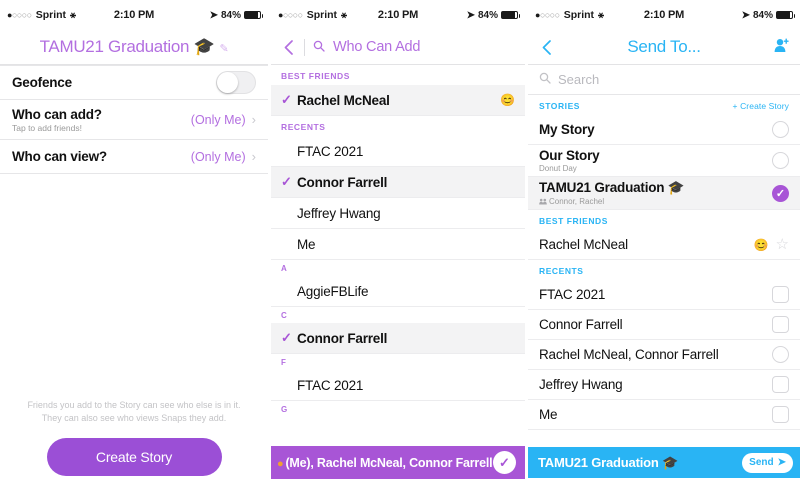 The height and width of the screenshot is (500, 800). Describe the element at coordinates (664, 325) in the screenshot. I see `send-to-row-connor-farrell: Connor Farrell` at that location.